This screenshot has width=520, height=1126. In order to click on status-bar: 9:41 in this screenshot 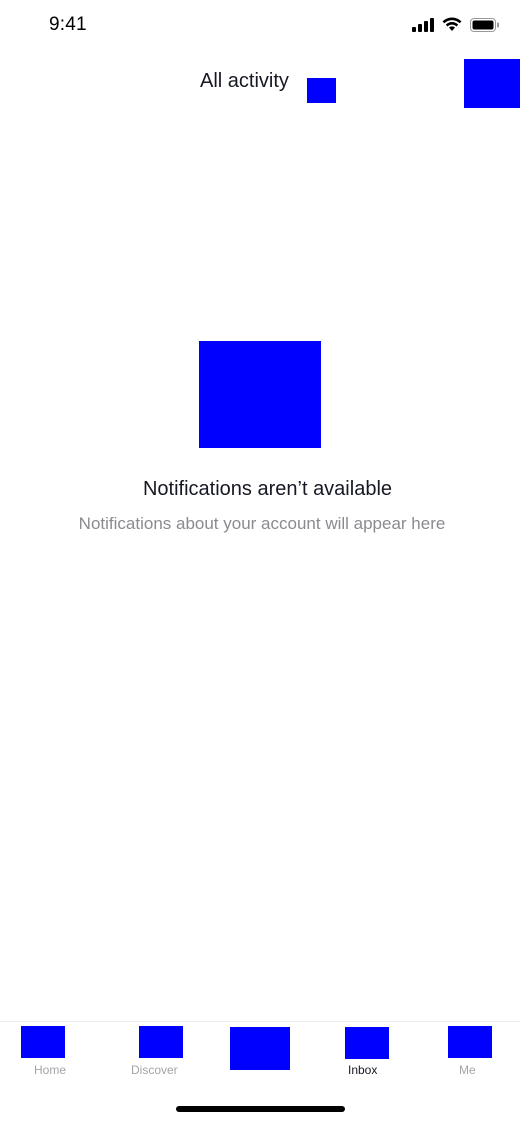, I will do `click(260, 27)`.